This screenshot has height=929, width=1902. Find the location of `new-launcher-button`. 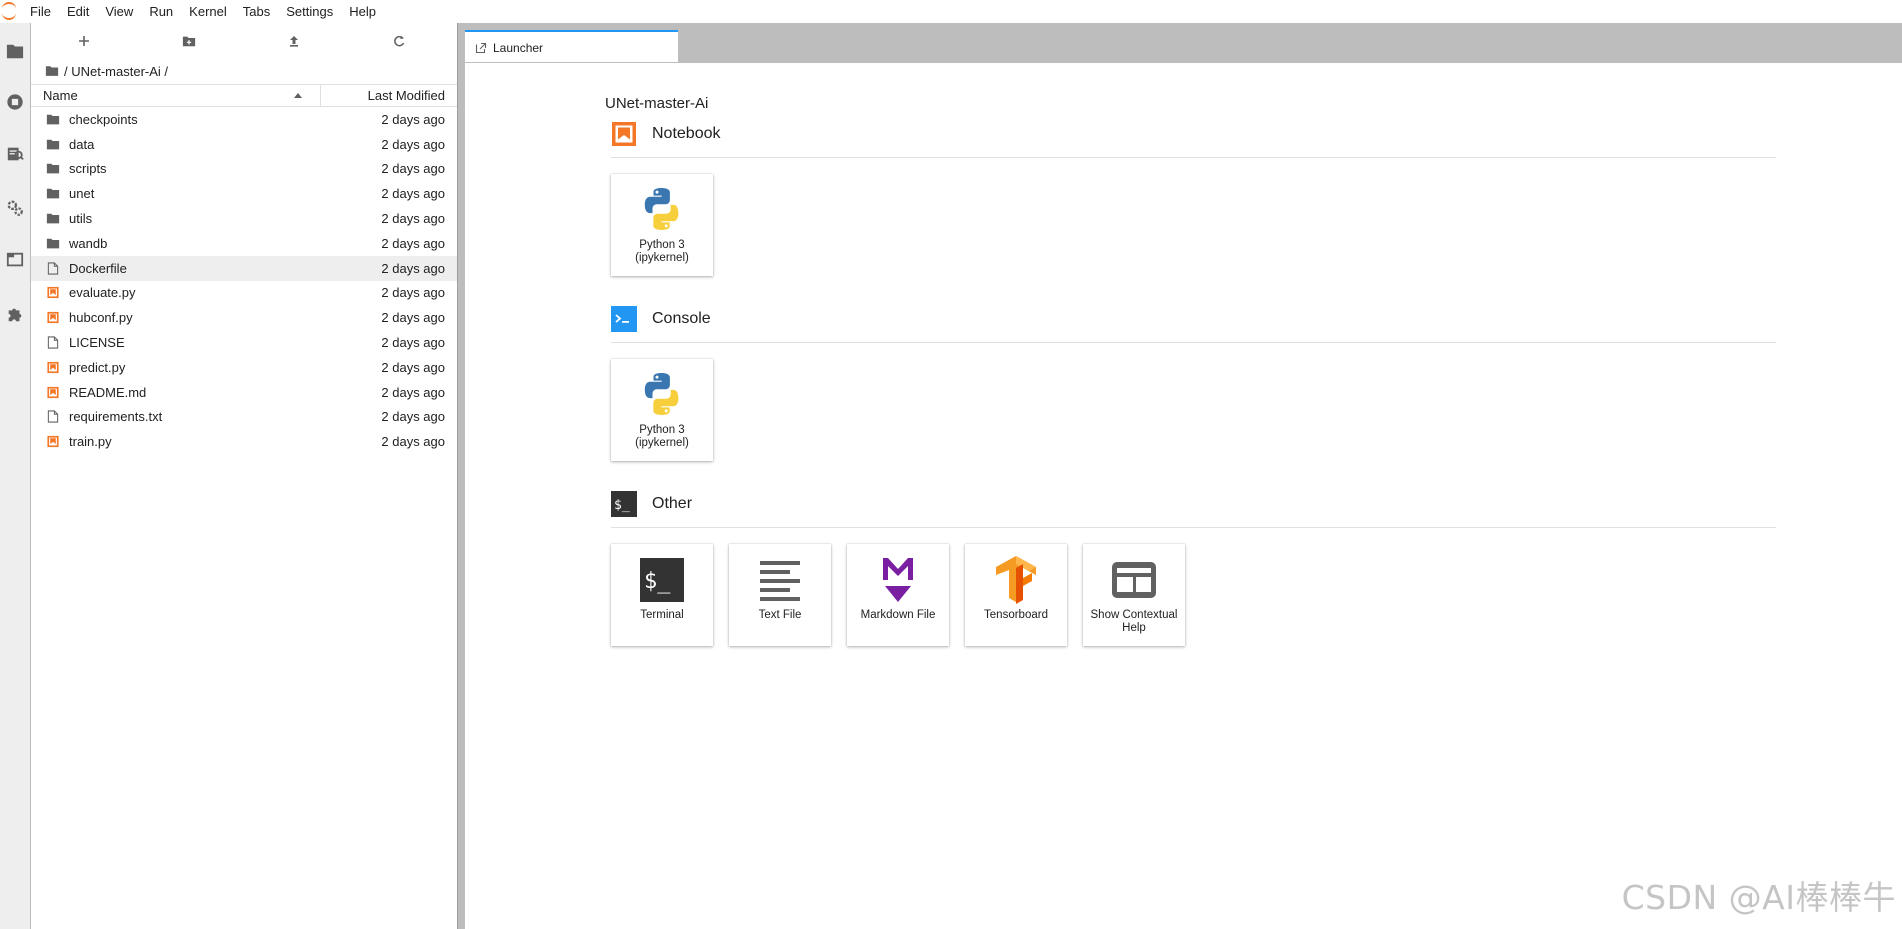

new-launcher-button is located at coordinates (83, 41).